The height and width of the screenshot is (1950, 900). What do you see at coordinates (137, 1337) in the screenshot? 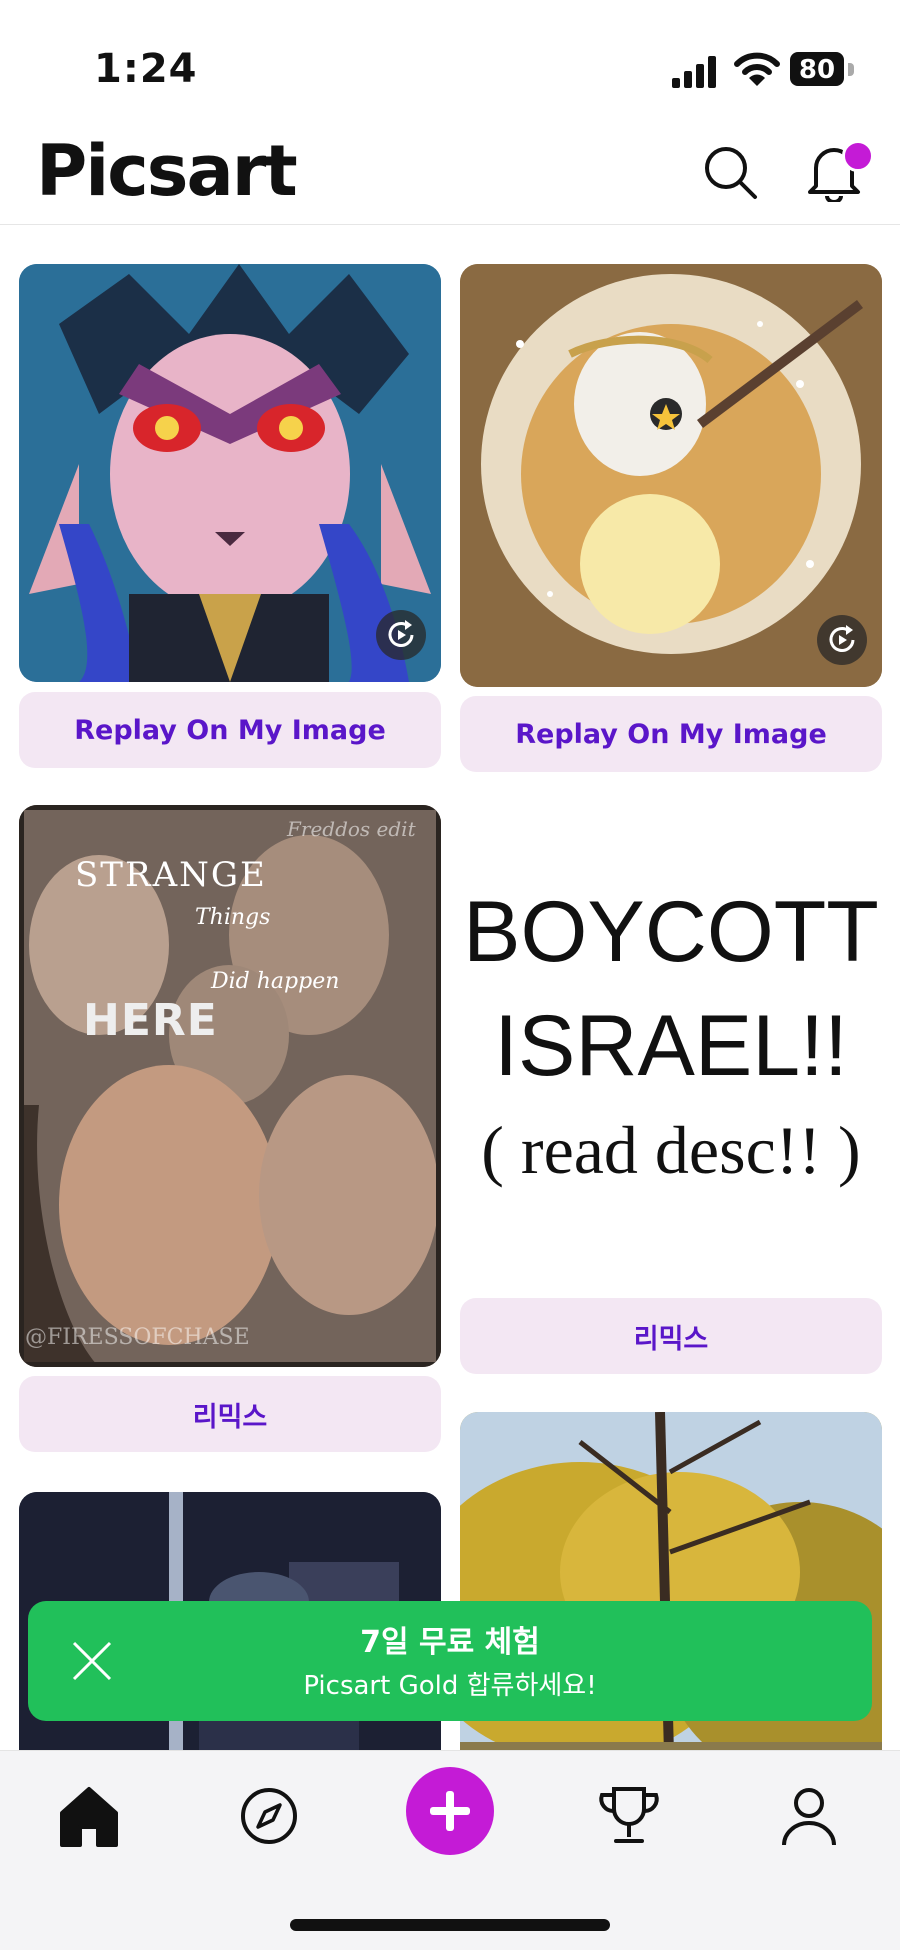
I see `overlay-text-watermark-handle: @FIRESSOFCHASE` at bounding box center [137, 1337].